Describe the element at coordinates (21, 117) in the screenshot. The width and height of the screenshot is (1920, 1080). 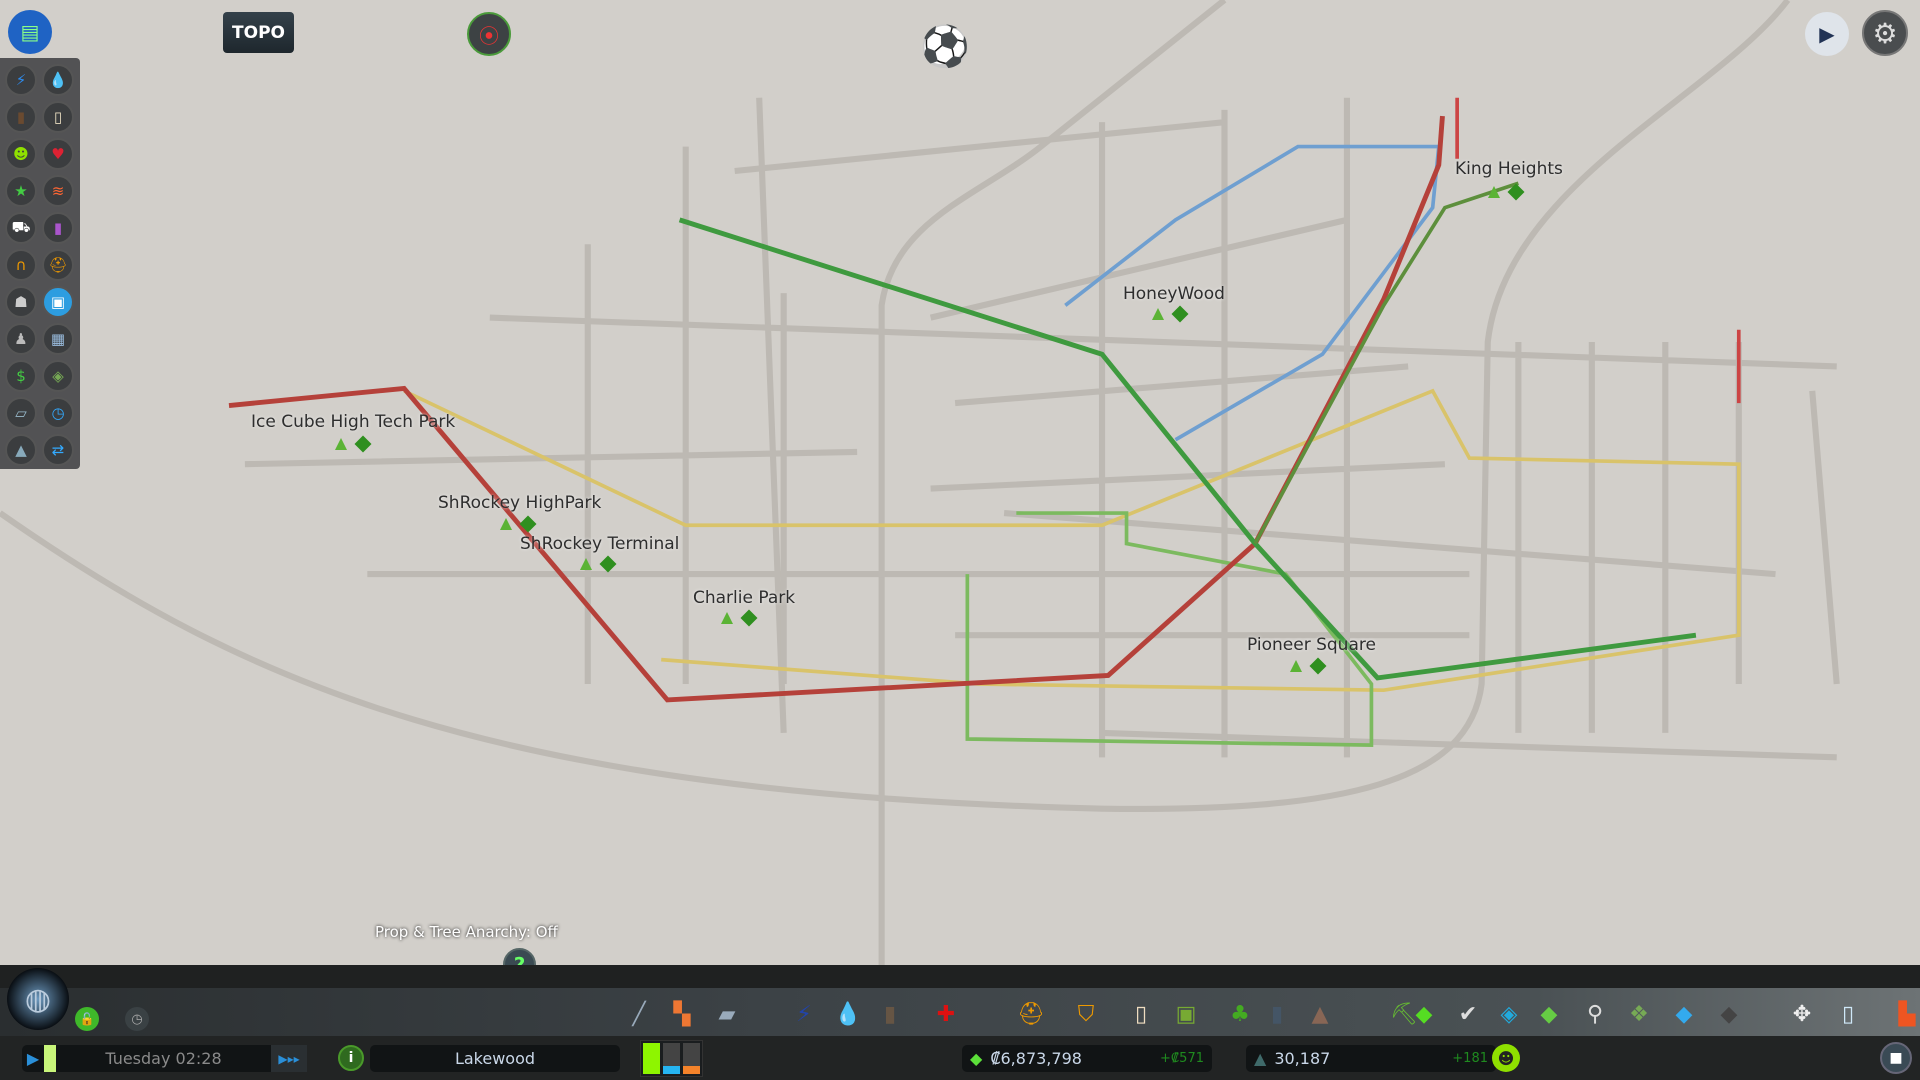
I see `info-view-garbage-button: ▮` at that location.